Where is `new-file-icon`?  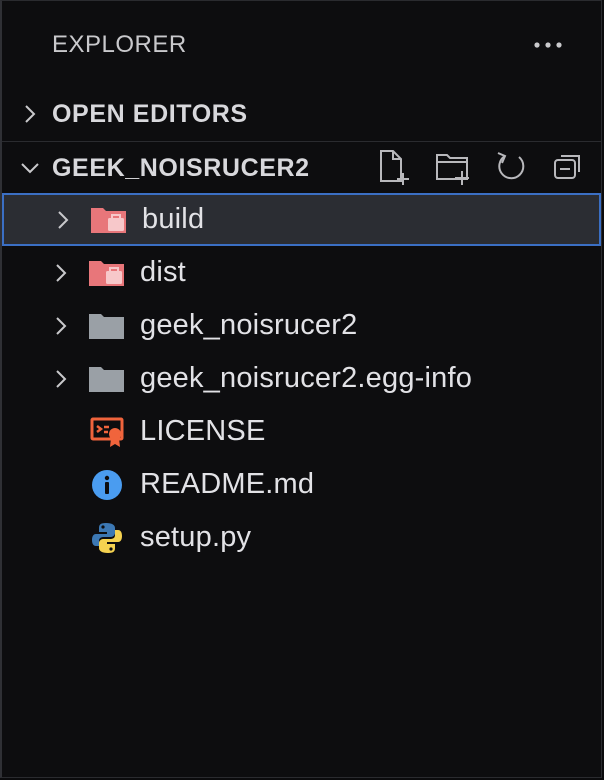
new-file-icon is located at coordinates (394, 167).